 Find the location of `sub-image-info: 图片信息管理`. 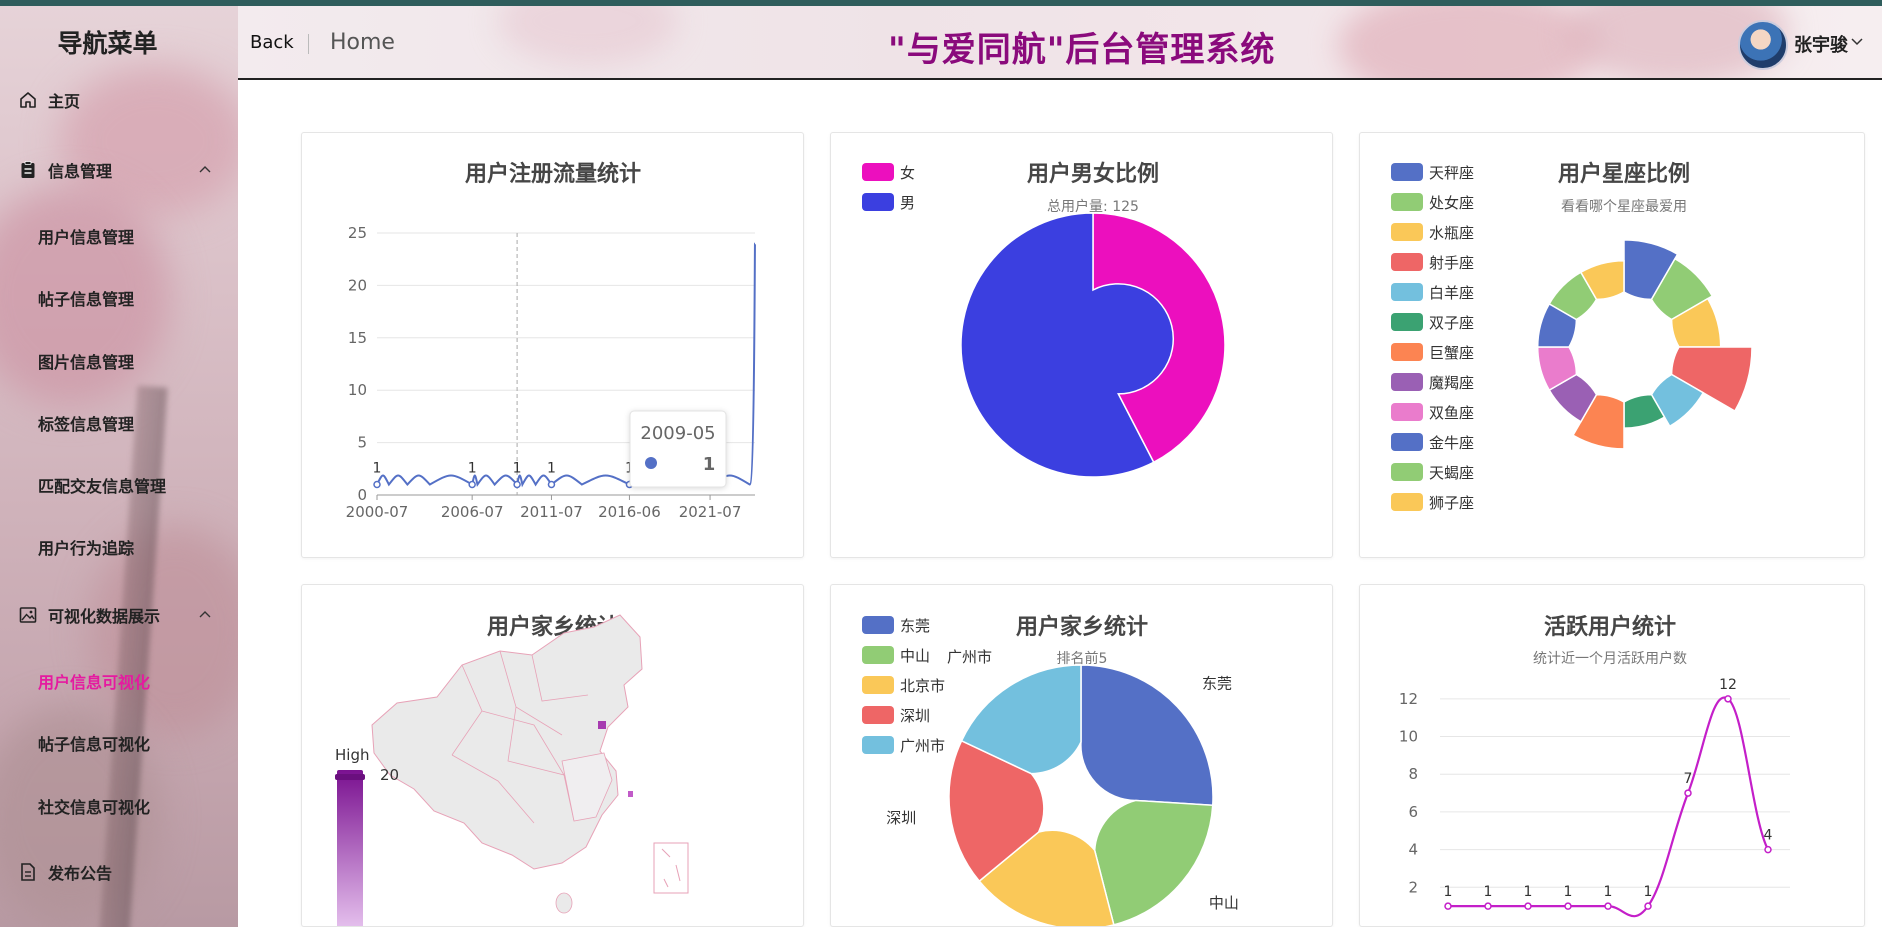

sub-image-info: 图片信息管理 is located at coordinates (86, 361).